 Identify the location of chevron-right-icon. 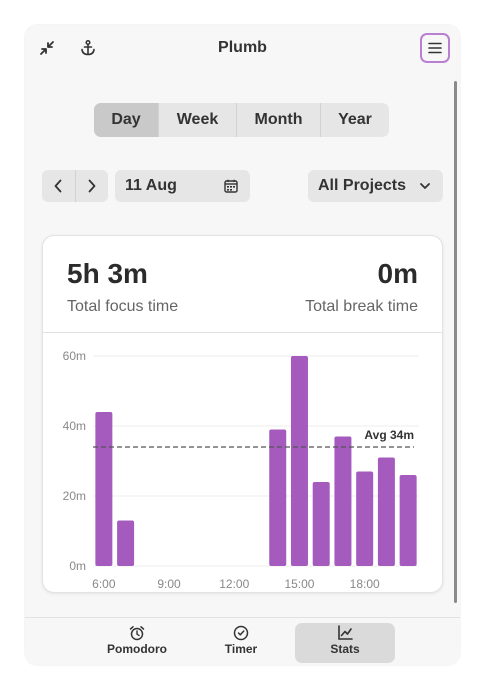
(92, 186).